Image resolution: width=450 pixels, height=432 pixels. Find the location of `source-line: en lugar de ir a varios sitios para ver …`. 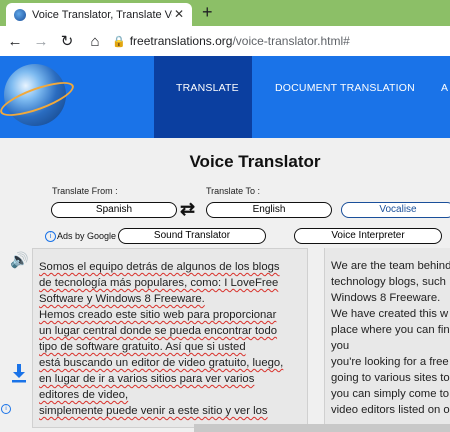

source-line: en lugar de ir a varios sitios para ver … is located at coordinates (147, 379).